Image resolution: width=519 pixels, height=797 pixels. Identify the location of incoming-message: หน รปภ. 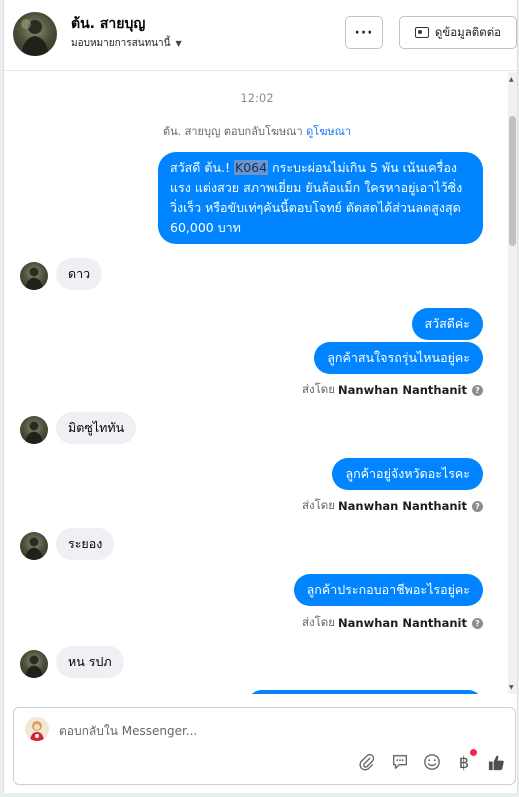
(90, 662).